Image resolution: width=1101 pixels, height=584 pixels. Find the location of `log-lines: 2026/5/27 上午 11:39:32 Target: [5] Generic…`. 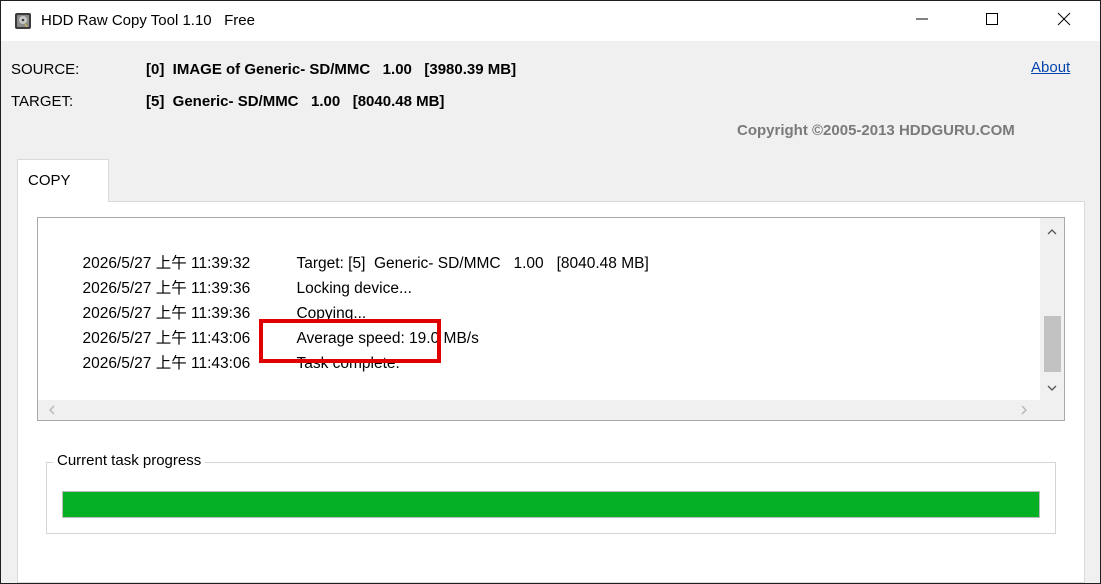

log-lines: 2026/5/27 上午 11:39:32 Target: [5] Generic… is located at coordinates (348, 299).